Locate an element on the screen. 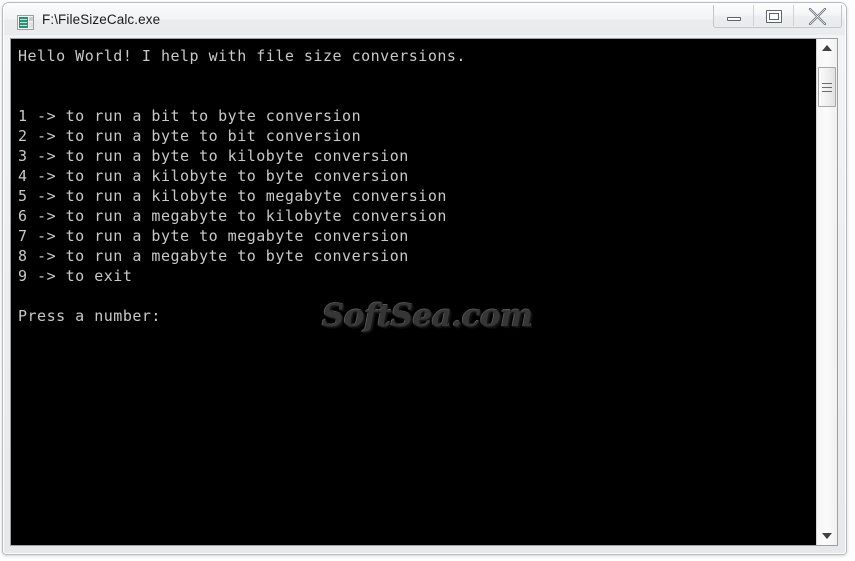 This screenshot has height=561, width=855. maximize-button is located at coordinates (774, 15).